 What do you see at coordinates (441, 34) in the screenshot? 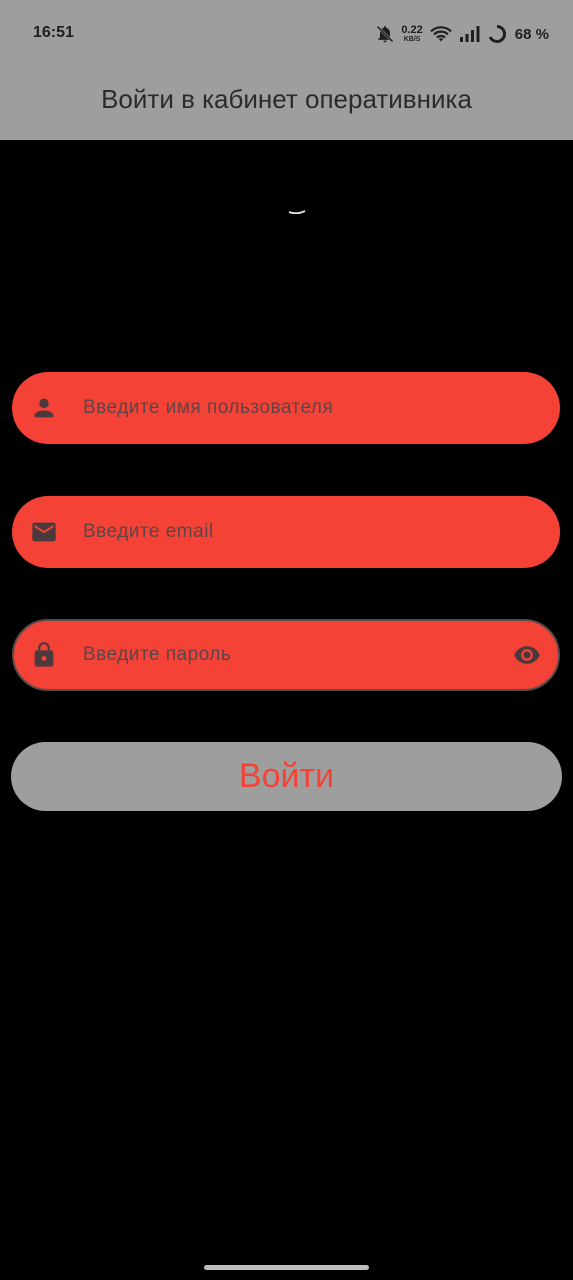
I see `wifi-icon` at bounding box center [441, 34].